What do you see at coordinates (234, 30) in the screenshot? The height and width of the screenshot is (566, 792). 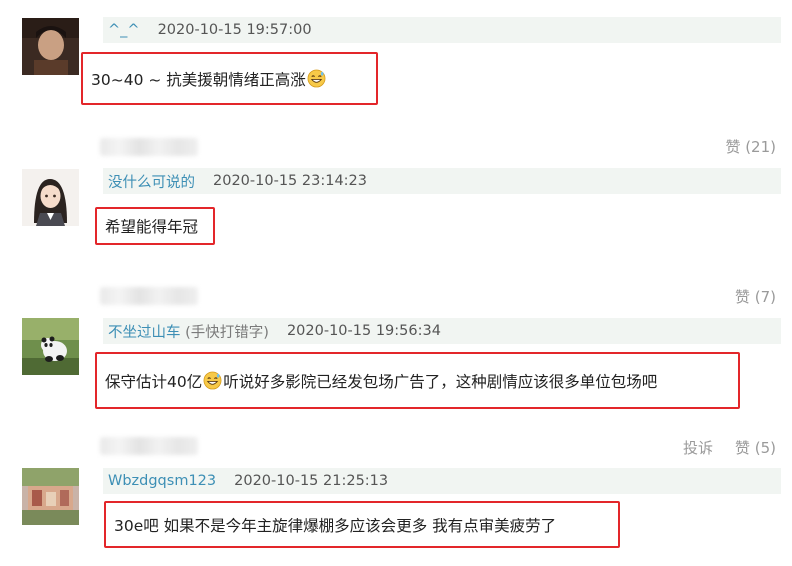 I see `comment-timestamp: 2020-10-15 19:57:00` at bounding box center [234, 30].